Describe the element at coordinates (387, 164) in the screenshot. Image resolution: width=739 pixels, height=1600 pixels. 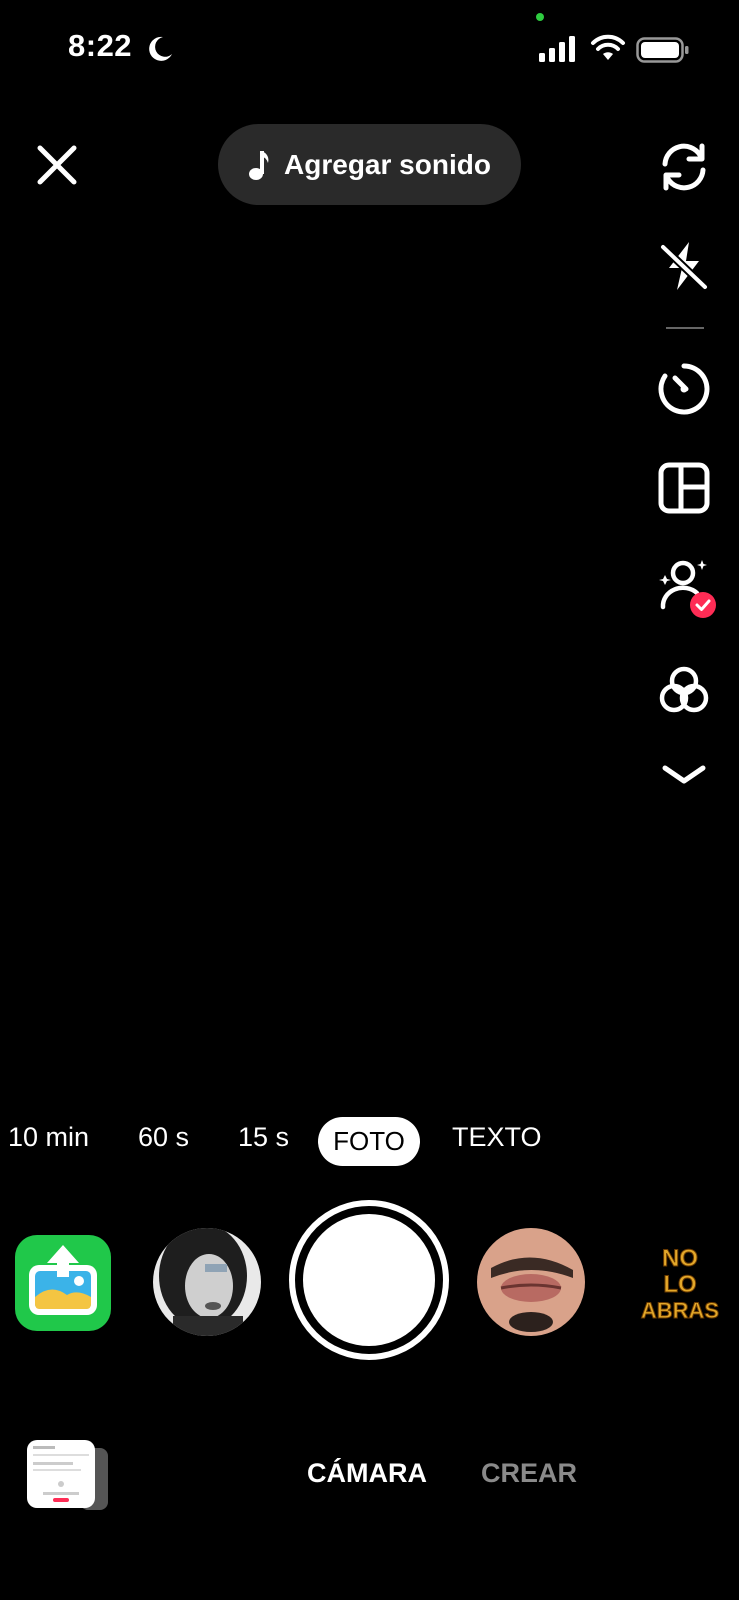
I see `add-sound-label: Agregar sonido` at that location.